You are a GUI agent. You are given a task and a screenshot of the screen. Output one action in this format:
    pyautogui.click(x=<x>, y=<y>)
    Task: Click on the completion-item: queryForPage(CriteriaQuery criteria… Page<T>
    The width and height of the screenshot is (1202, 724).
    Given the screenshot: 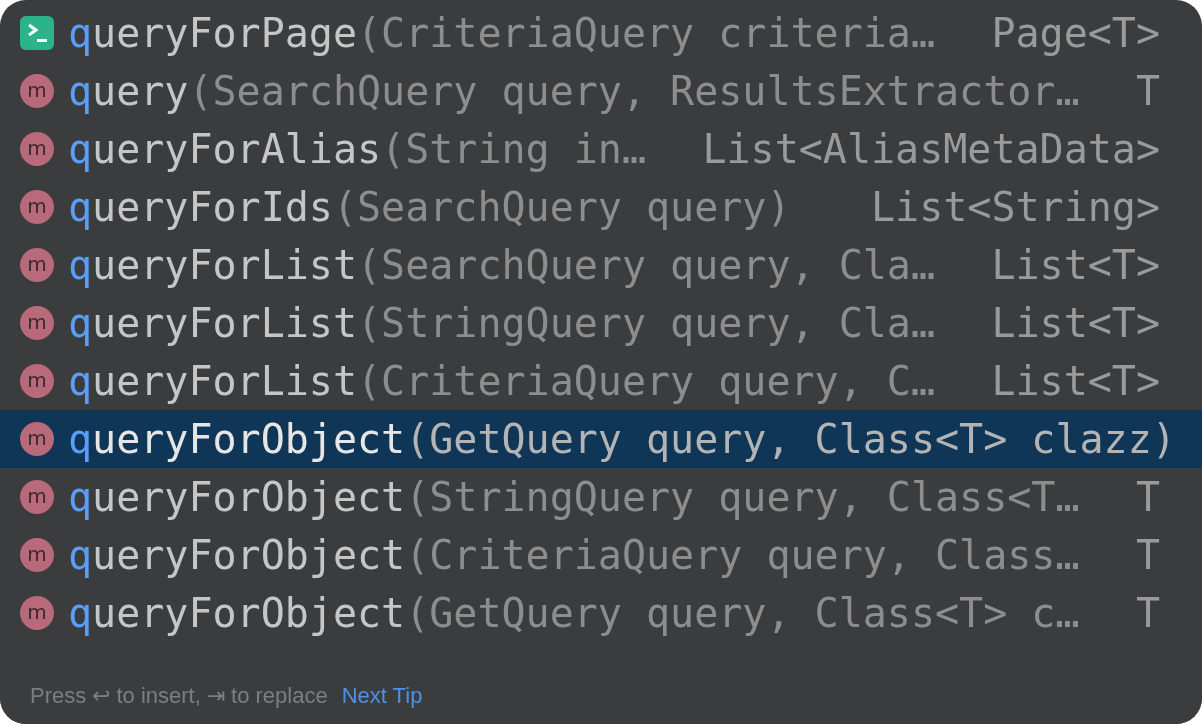 What is the action you would take?
    pyautogui.click(x=601, y=33)
    